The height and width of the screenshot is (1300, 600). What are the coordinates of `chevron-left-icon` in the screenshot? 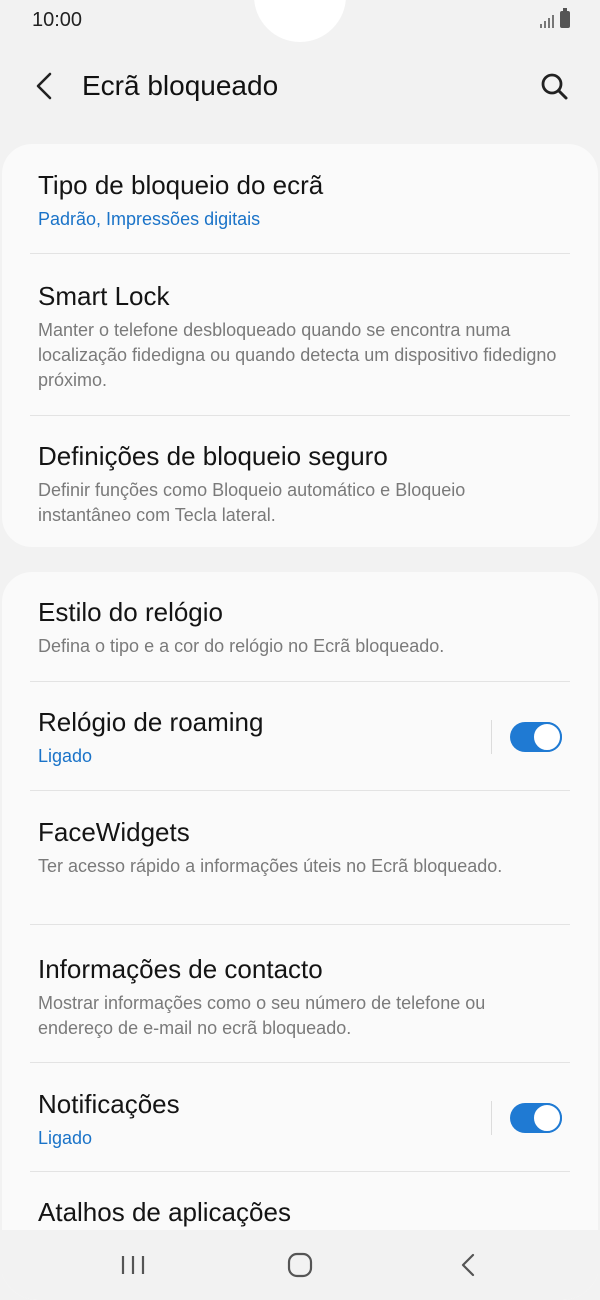 It's located at (44, 86).